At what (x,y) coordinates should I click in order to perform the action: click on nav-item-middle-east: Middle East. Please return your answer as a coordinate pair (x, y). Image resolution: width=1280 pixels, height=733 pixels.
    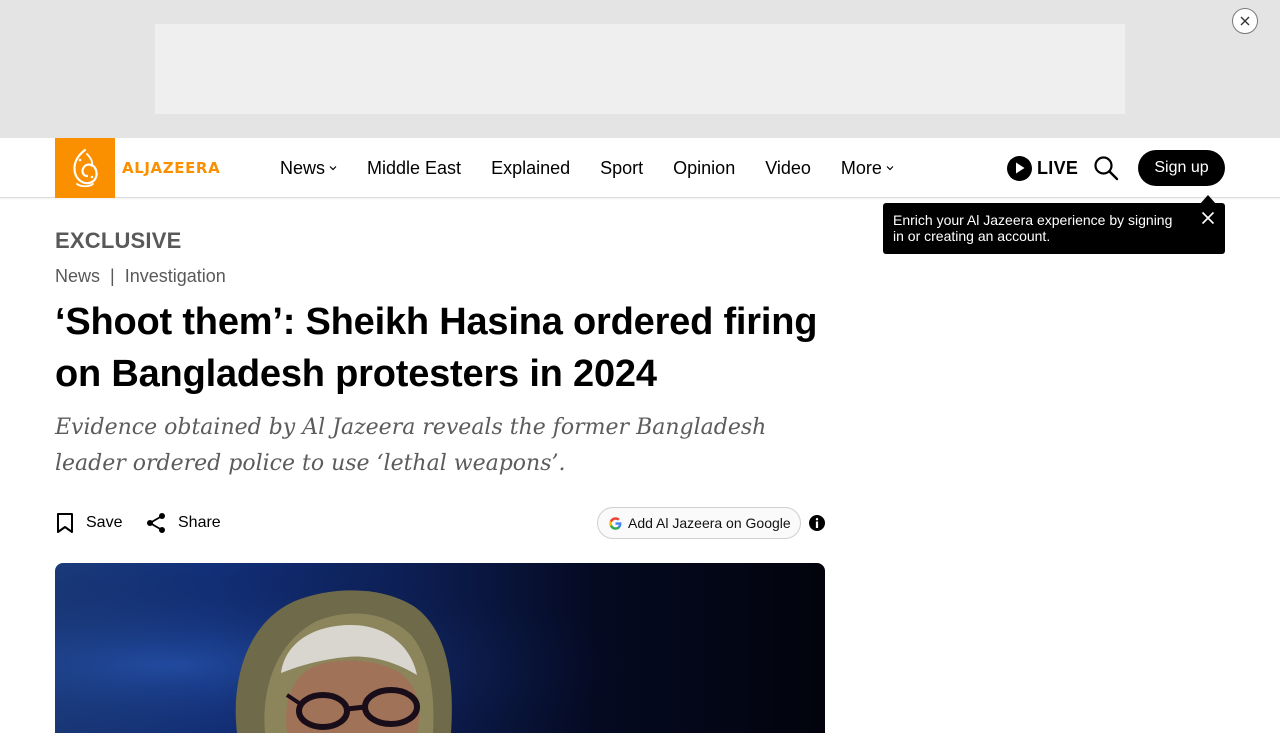
    Looking at the image, I should click on (414, 168).